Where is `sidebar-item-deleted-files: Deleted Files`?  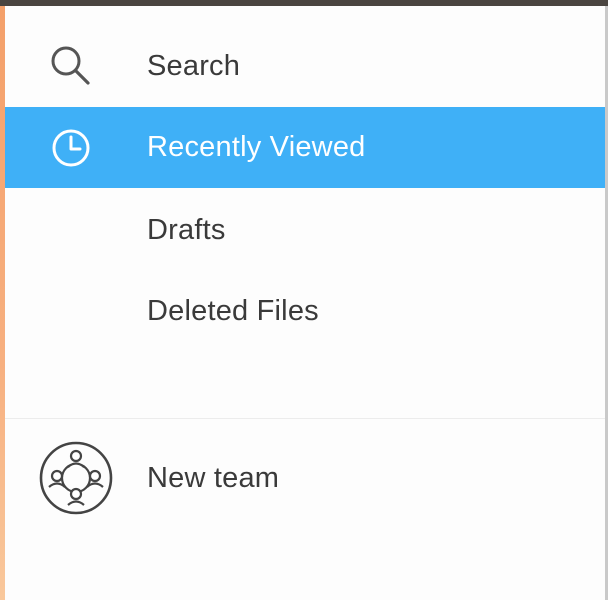 sidebar-item-deleted-files: Deleted Files is located at coordinates (305, 311).